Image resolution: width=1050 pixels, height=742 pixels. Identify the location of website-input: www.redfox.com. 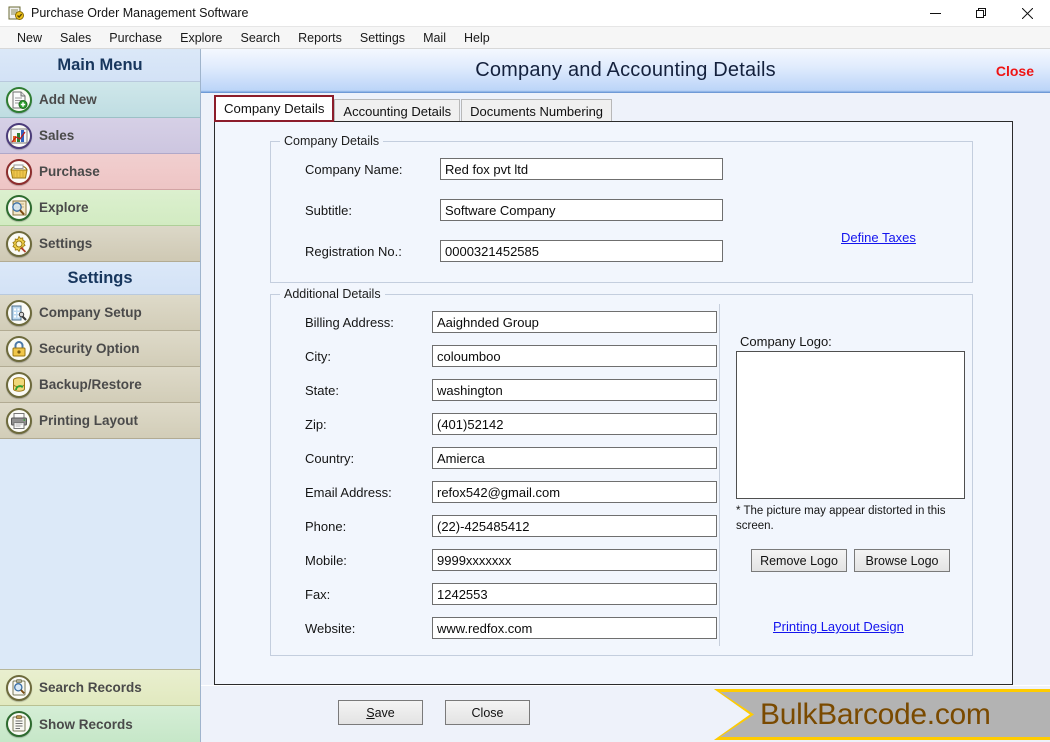
(574, 628).